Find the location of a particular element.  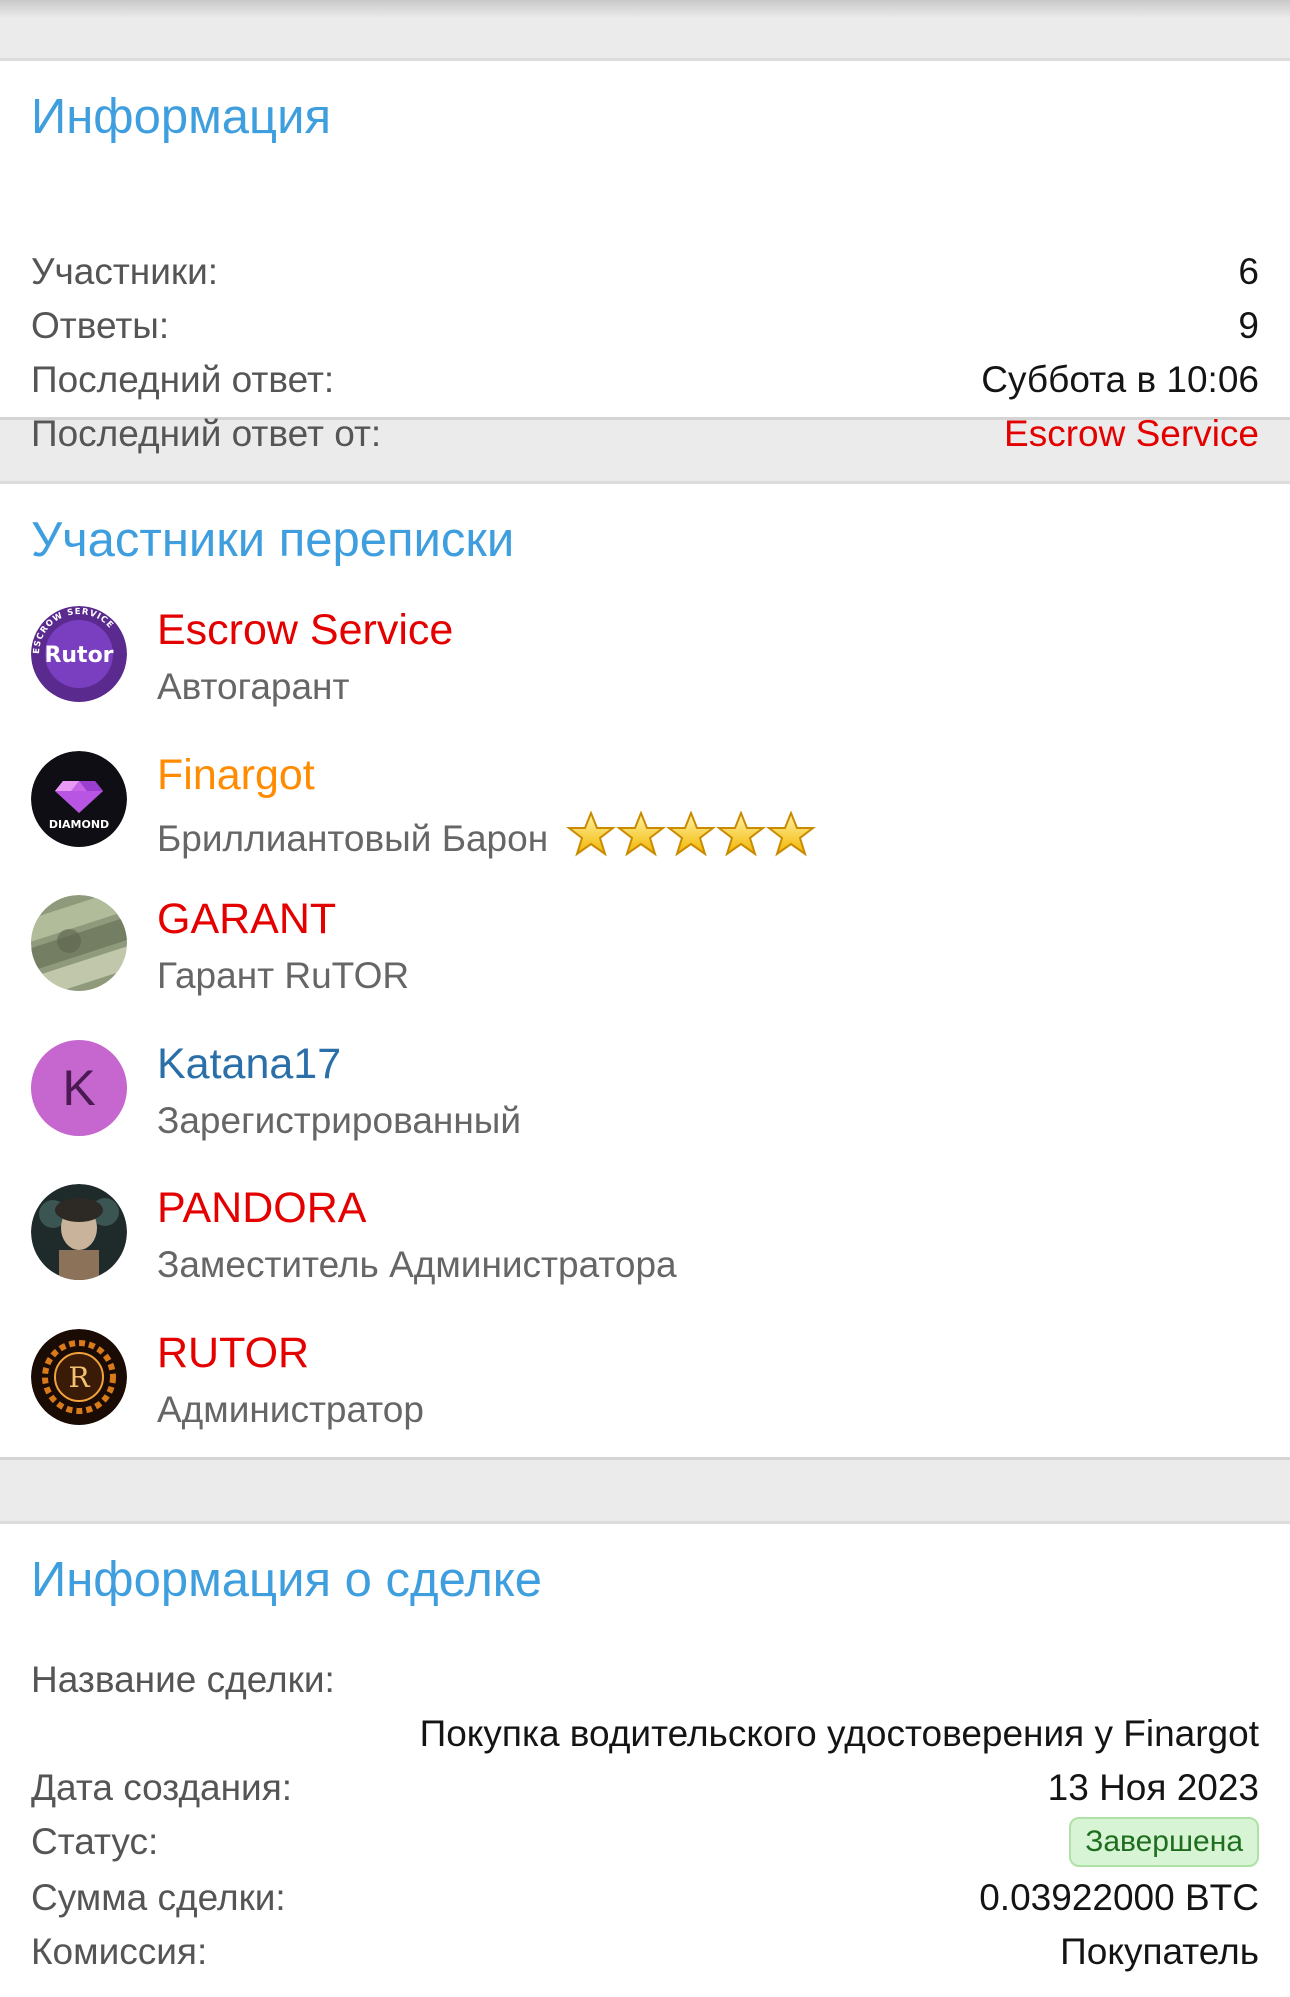

member-item-finargot: DIAMOND Finargot Бриллиантовый Барон is located at coordinates (645, 811).